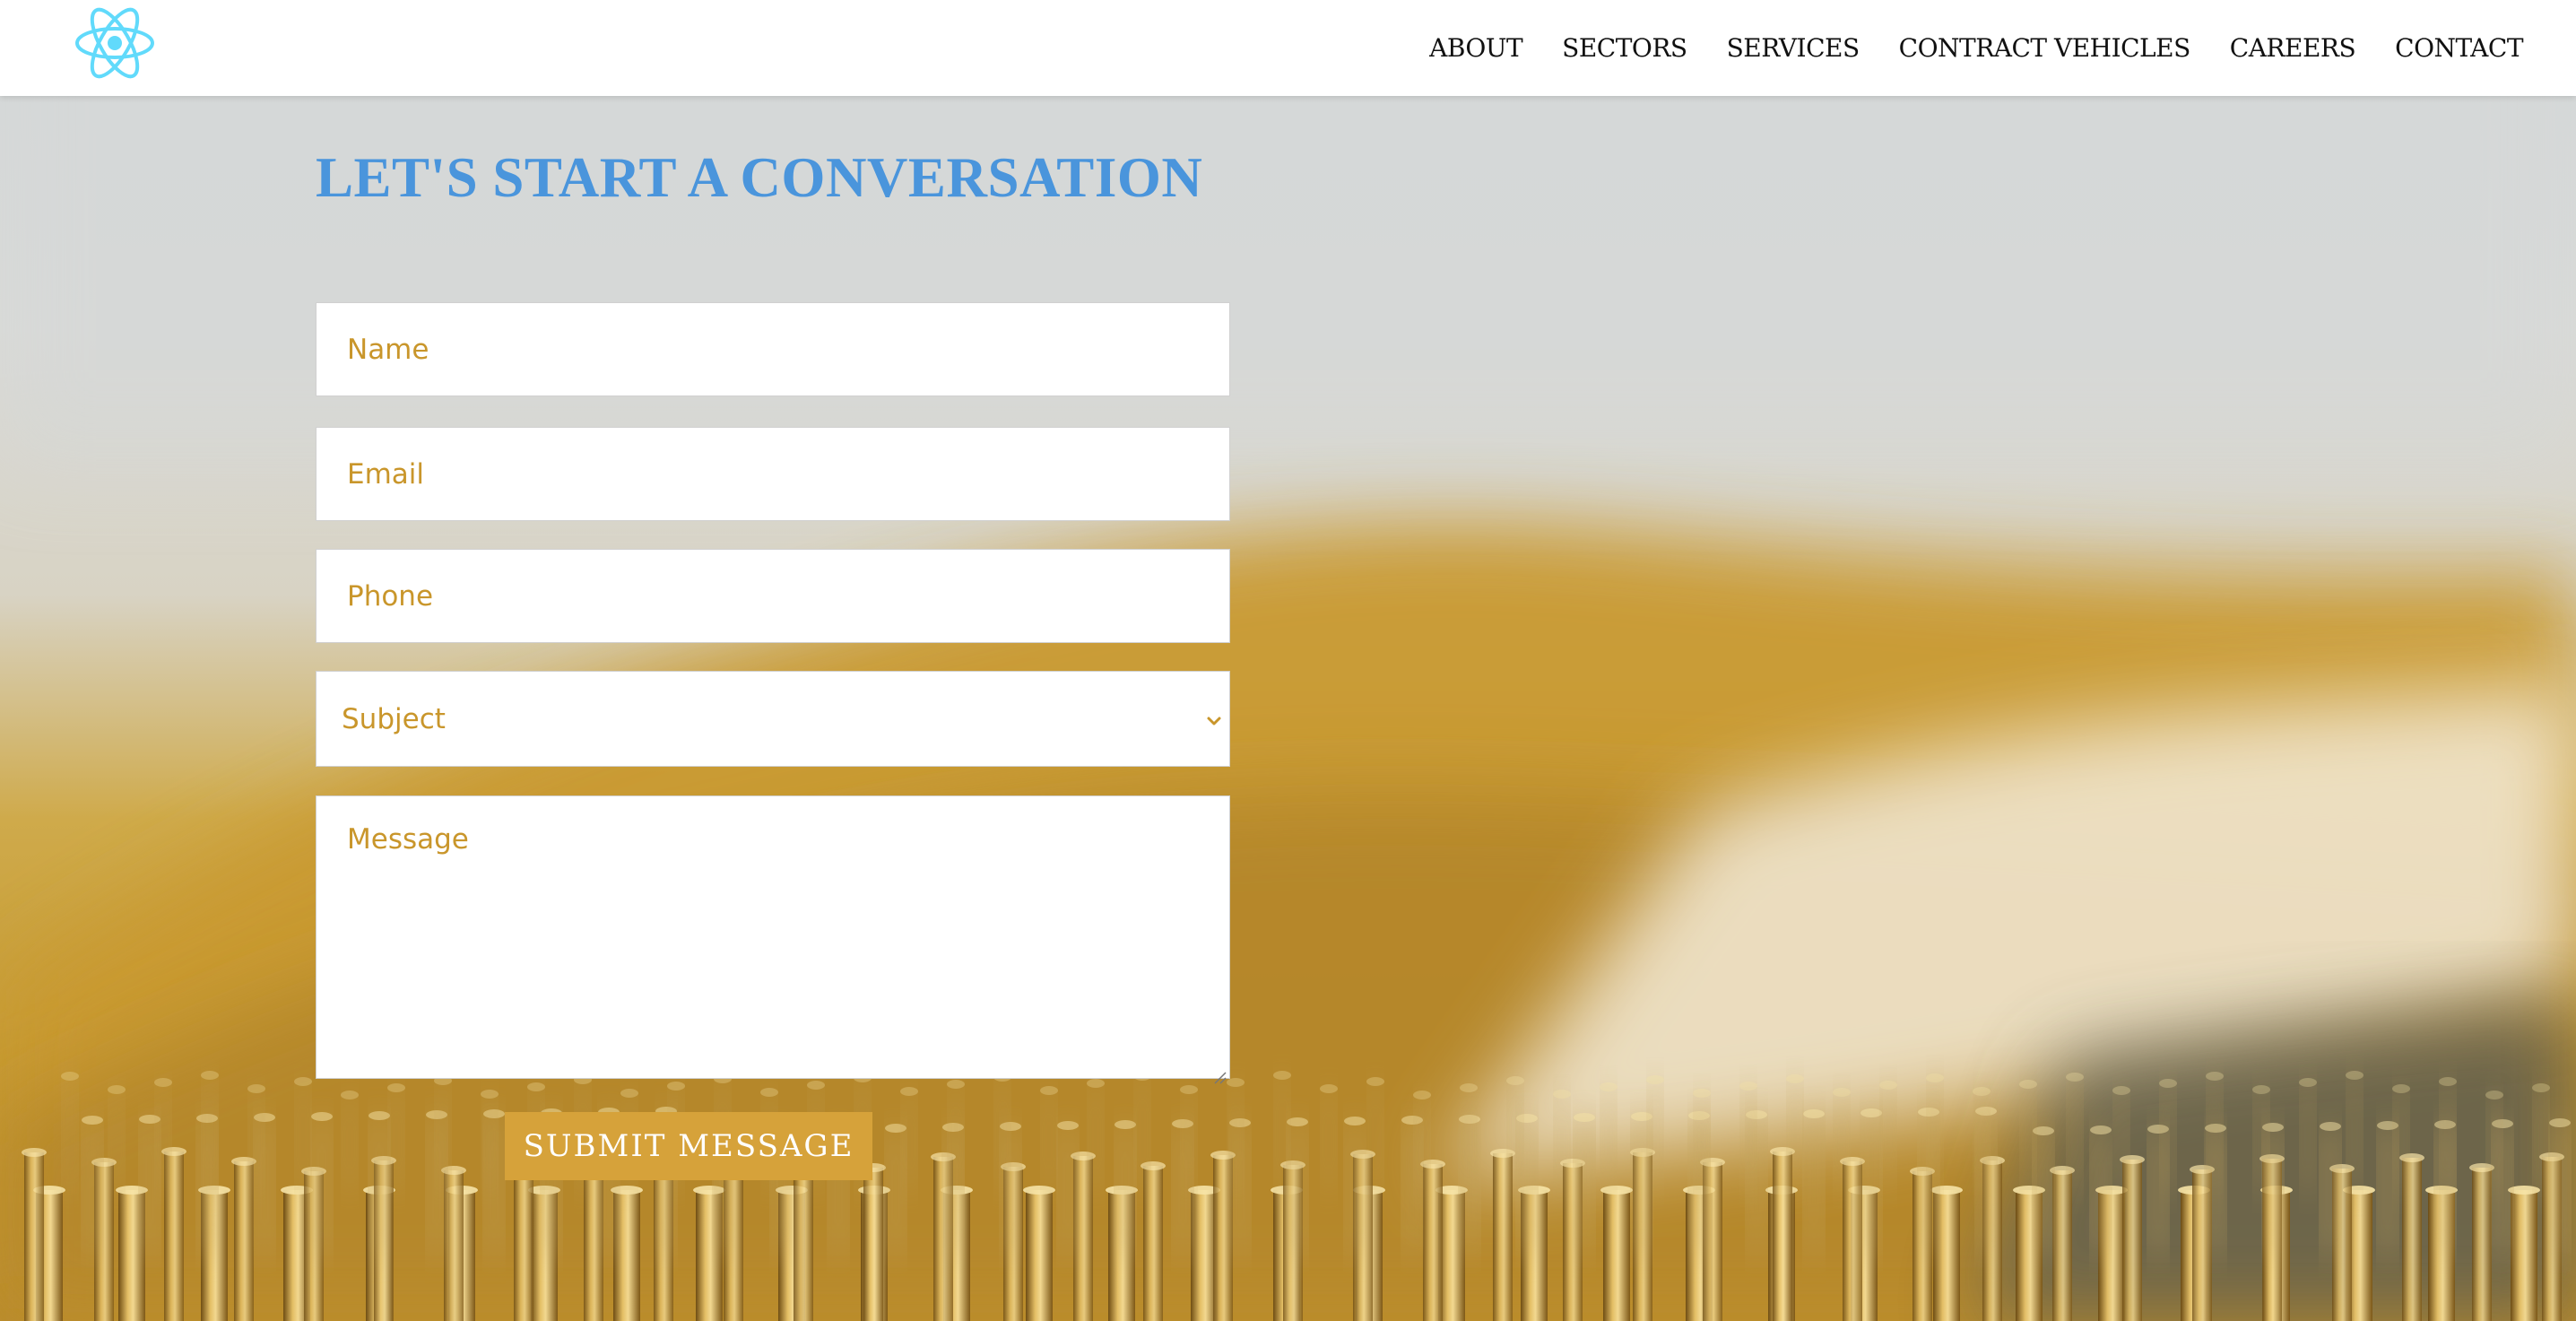  I want to click on submit-message-button: SUBMIT MESSAGE, so click(688, 1146).